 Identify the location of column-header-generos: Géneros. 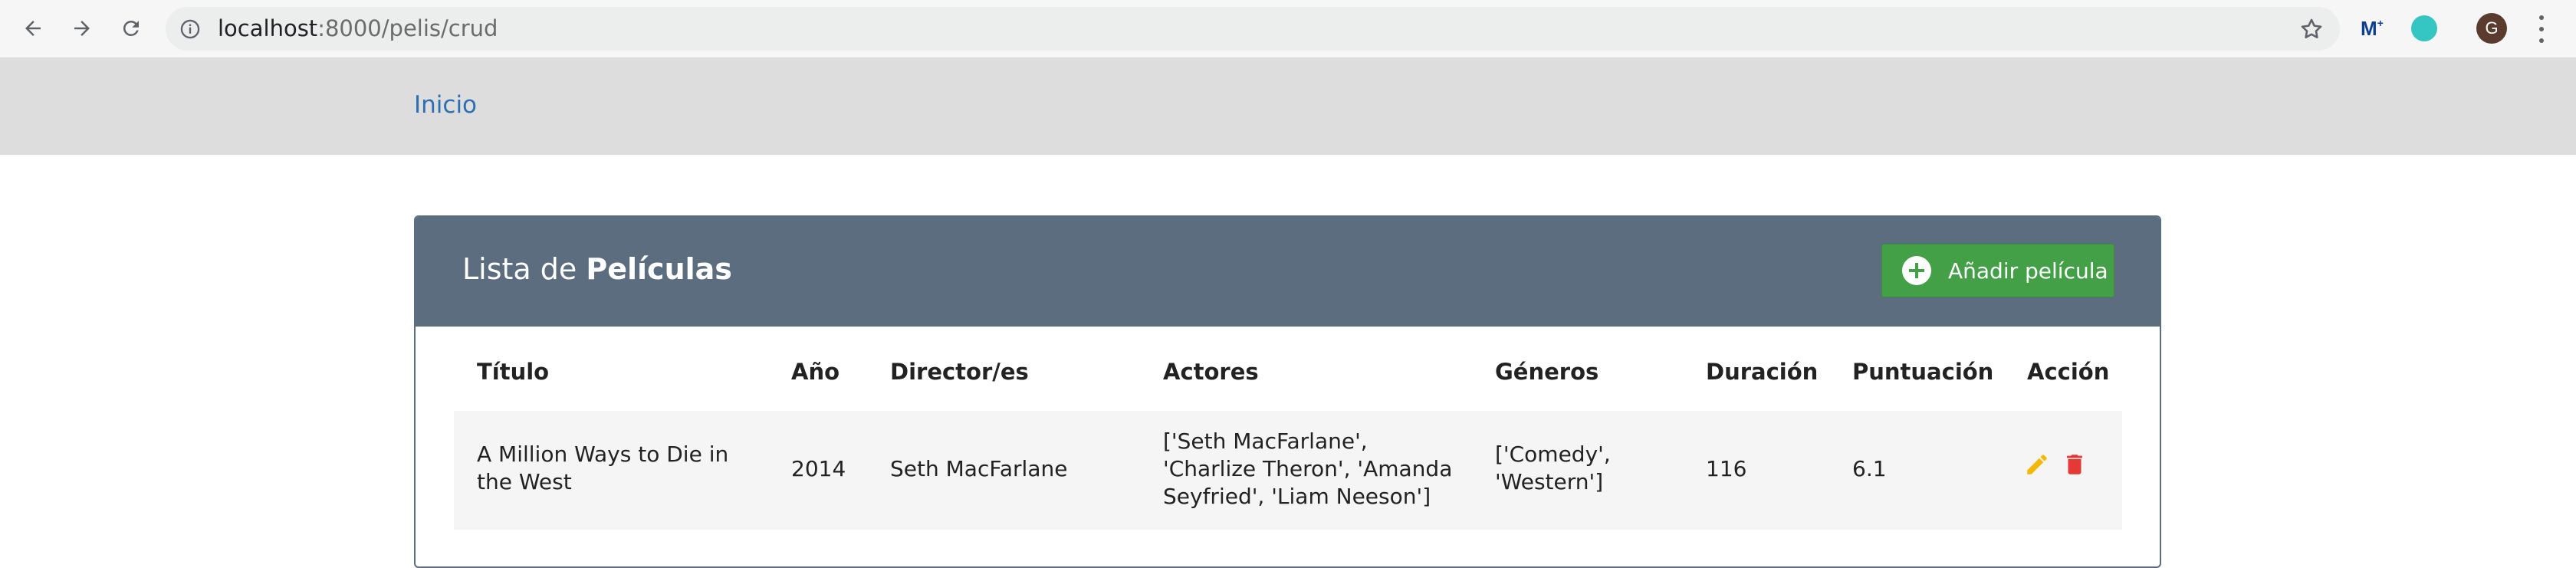
(1547, 372).